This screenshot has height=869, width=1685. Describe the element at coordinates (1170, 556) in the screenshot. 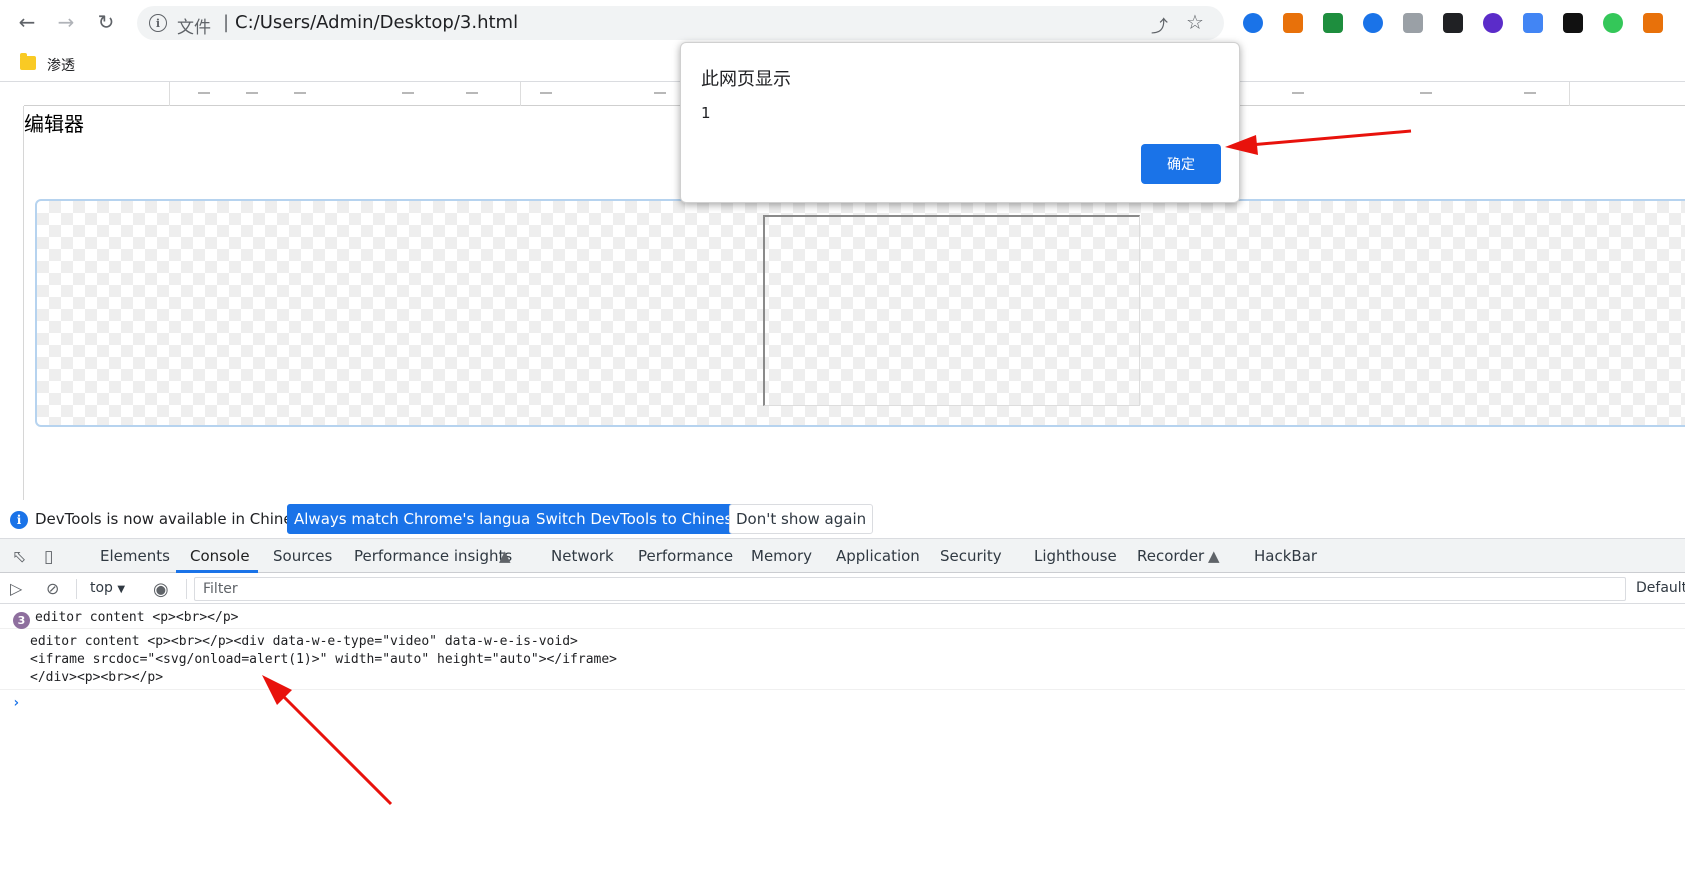

I see `tab-recorder: Recorder` at that location.